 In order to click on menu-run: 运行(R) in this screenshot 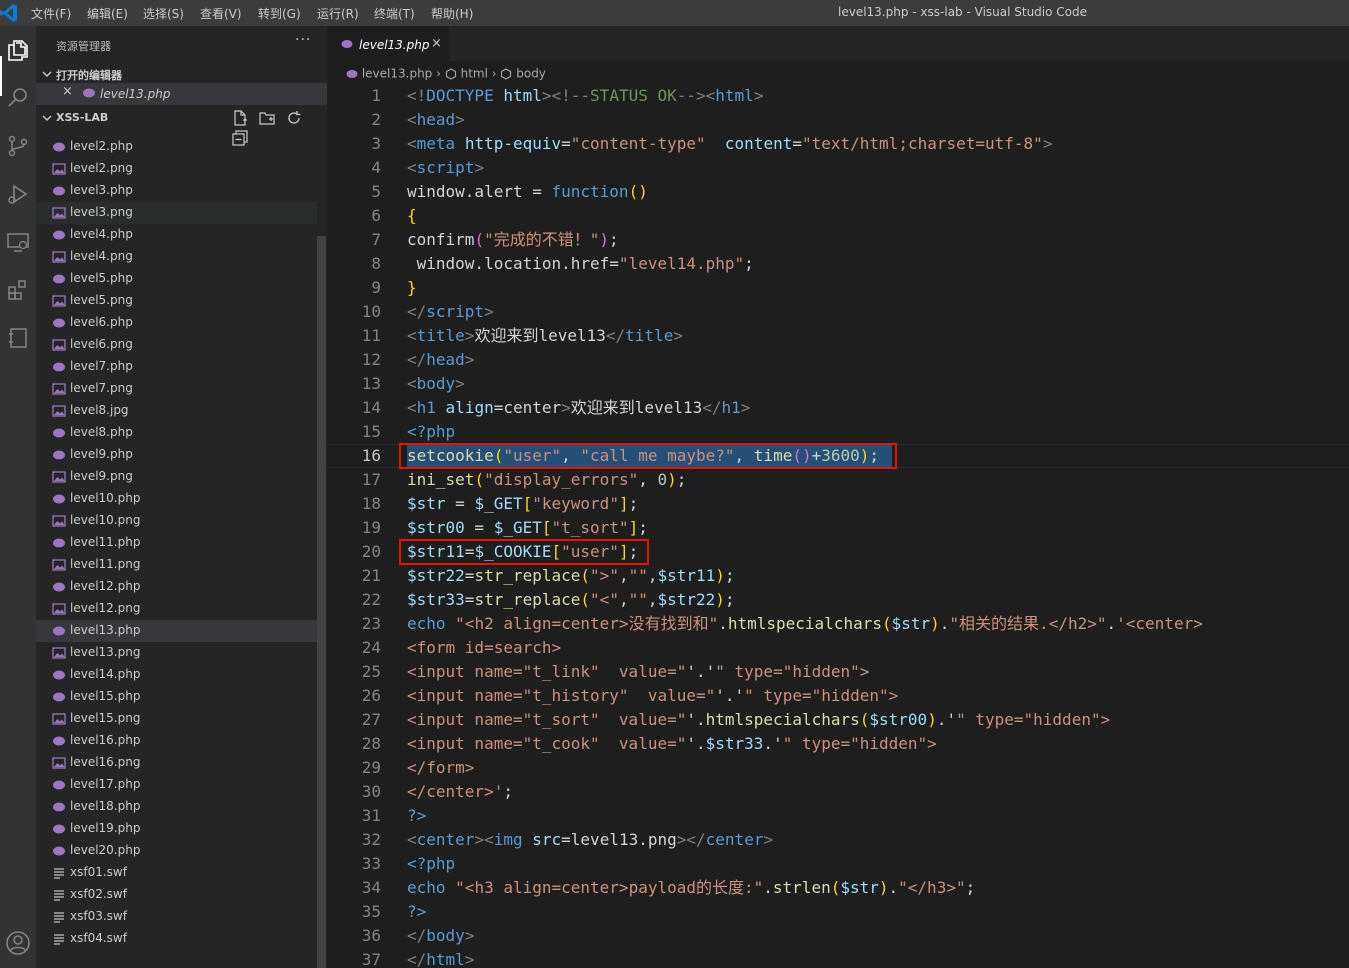, I will do `click(338, 13)`.